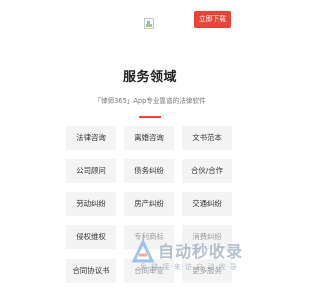 The width and height of the screenshot is (320, 300). What do you see at coordinates (212, 19) in the screenshot?
I see `download-button: 立即下载` at bounding box center [212, 19].